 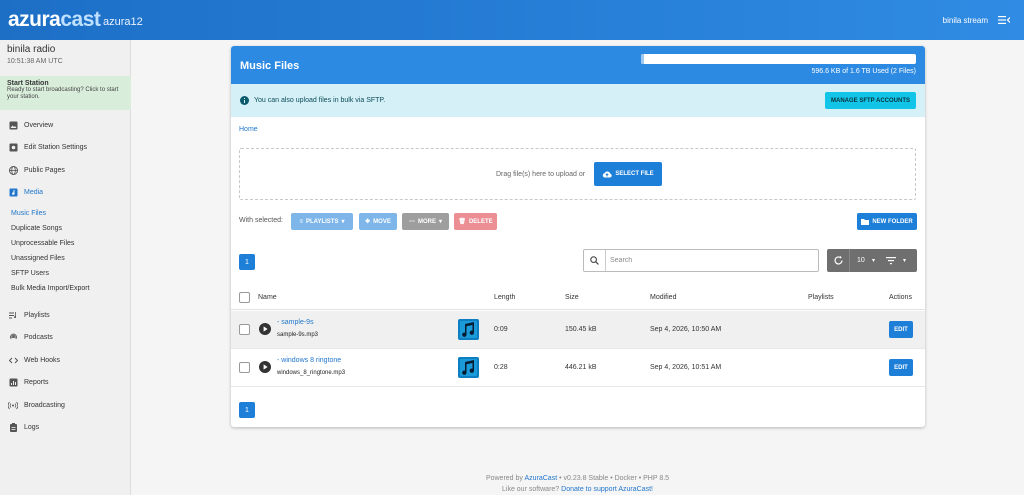 What do you see at coordinates (861, 260) in the screenshot?
I see `per-page-select: 10` at bounding box center [861, 260].